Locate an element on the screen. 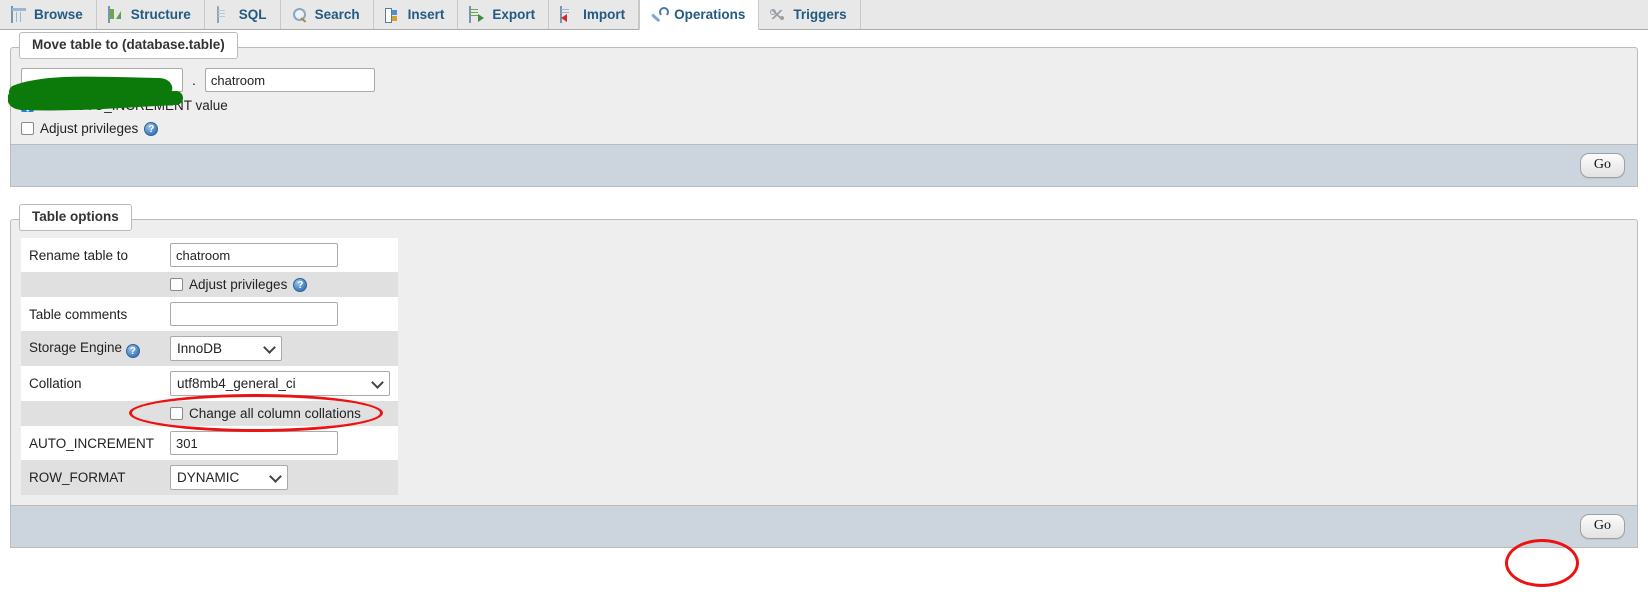  tab-insert: Insert is located at coordinates (416, 14).